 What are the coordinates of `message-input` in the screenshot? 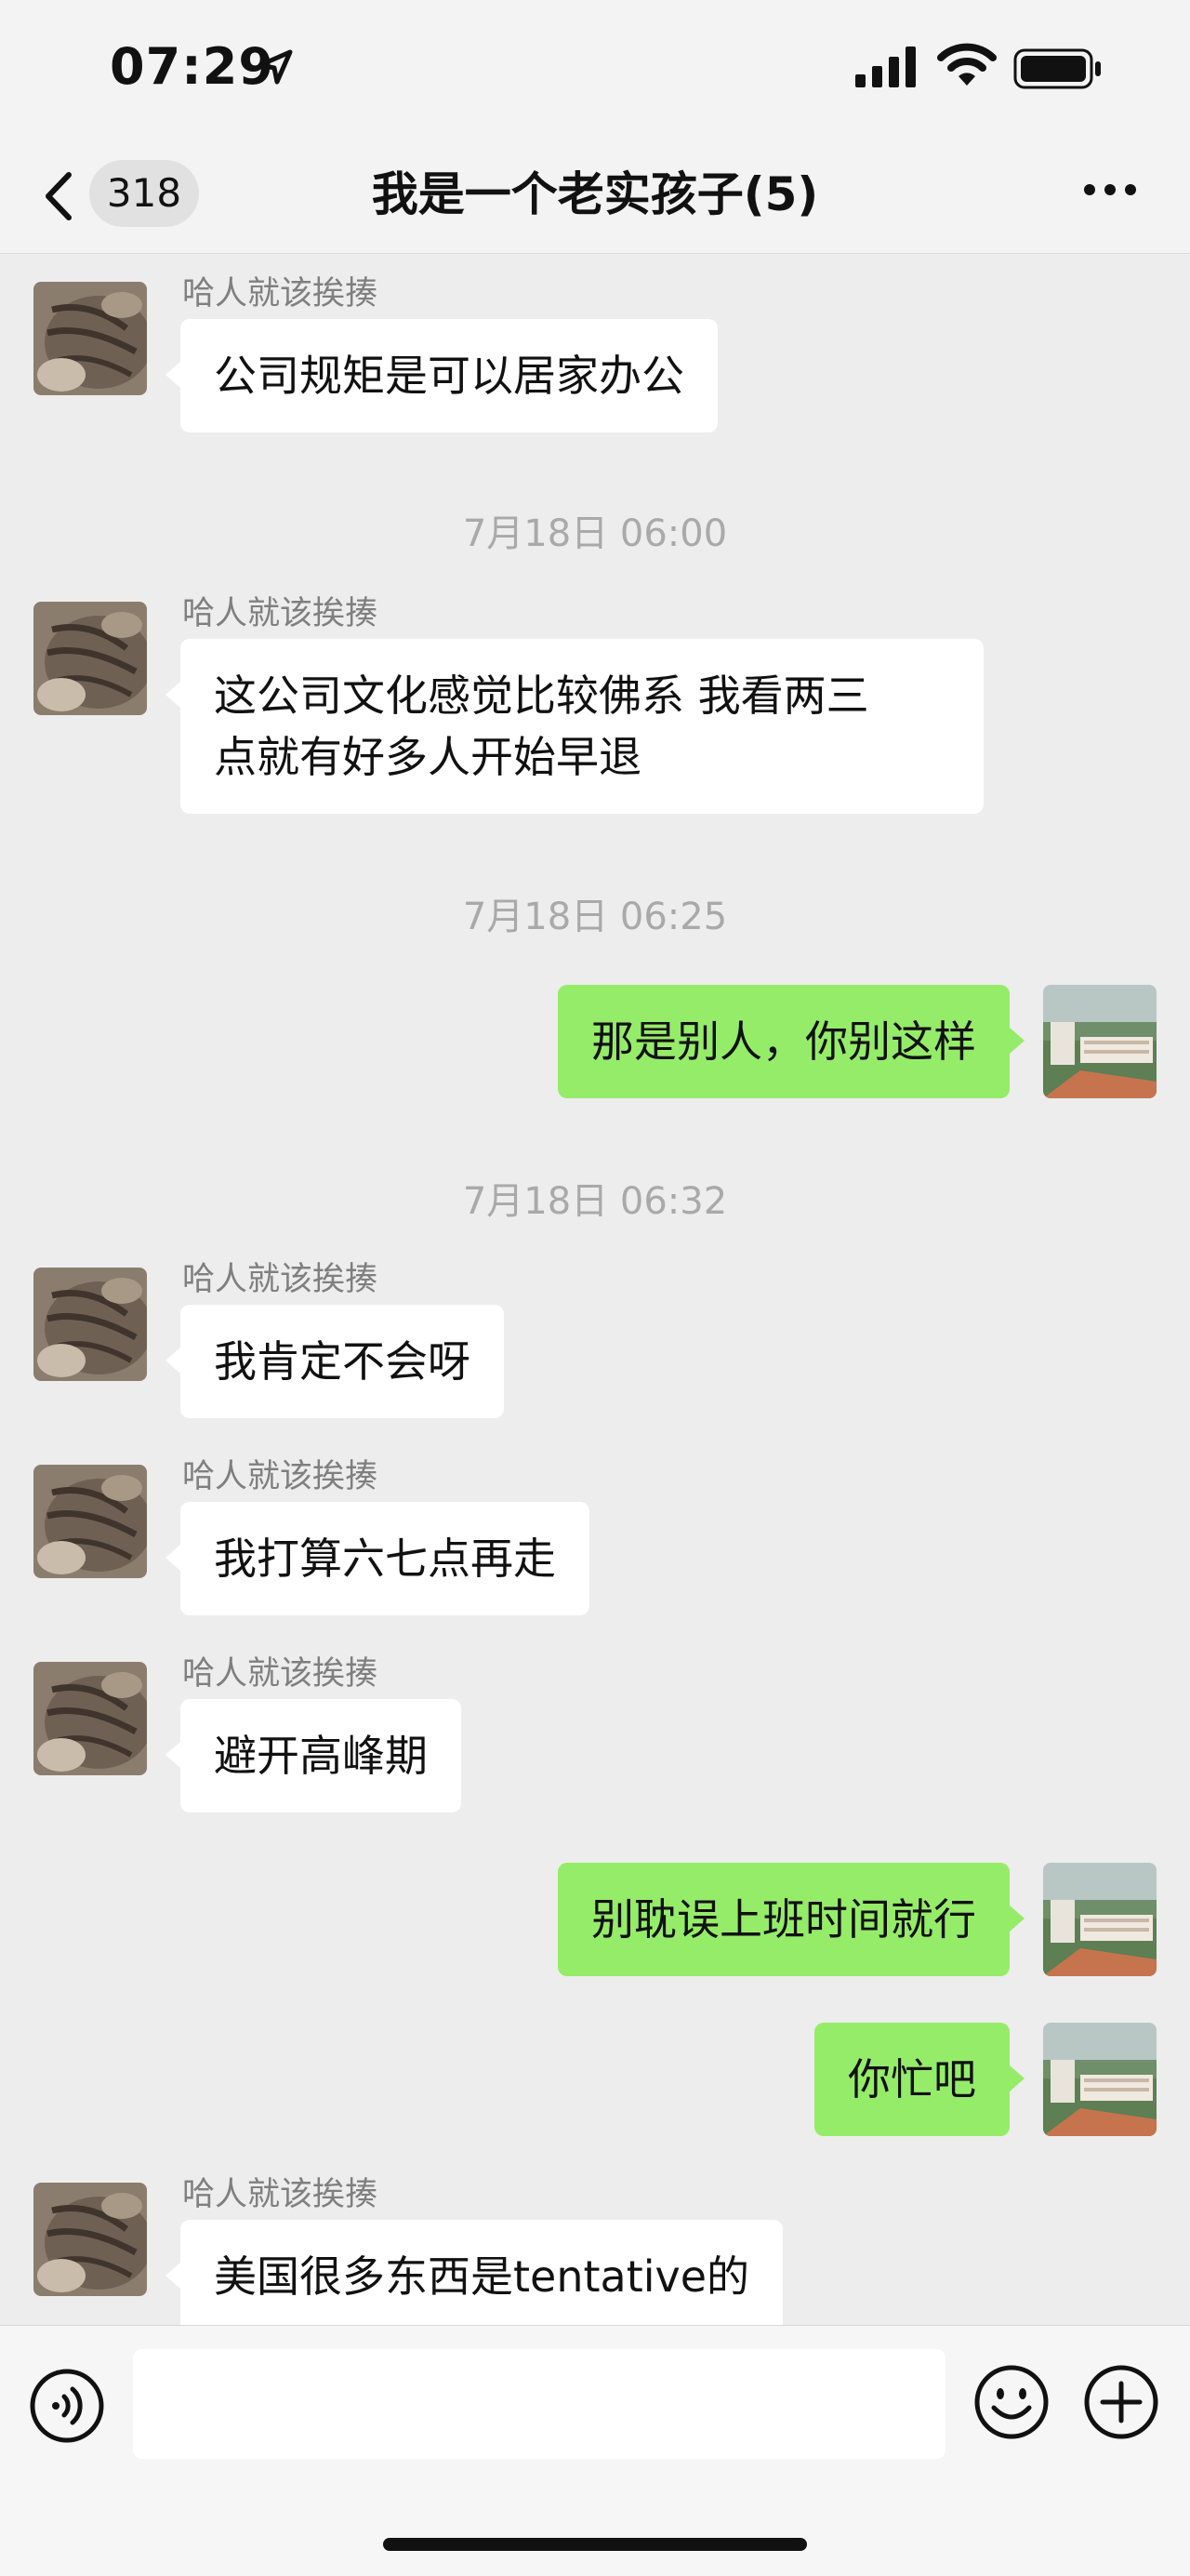 It's located at (539, 2404).